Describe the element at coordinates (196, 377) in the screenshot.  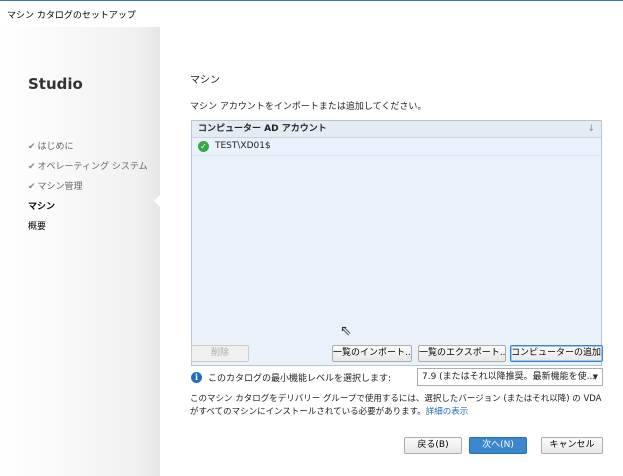
I see `info-icon: i` at that location.